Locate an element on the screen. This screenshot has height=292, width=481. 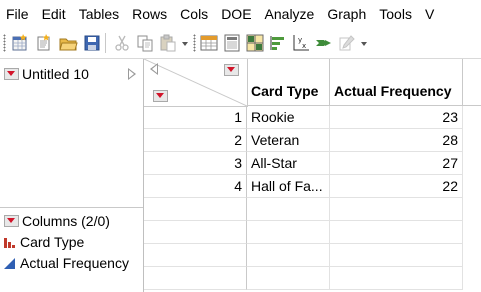
new-data-table-icon is located at coordinates (20, 43).